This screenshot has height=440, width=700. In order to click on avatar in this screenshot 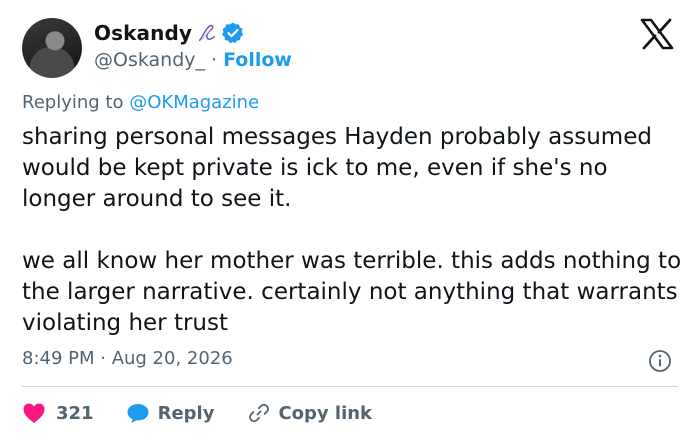, I will do `click(52, 48)`.